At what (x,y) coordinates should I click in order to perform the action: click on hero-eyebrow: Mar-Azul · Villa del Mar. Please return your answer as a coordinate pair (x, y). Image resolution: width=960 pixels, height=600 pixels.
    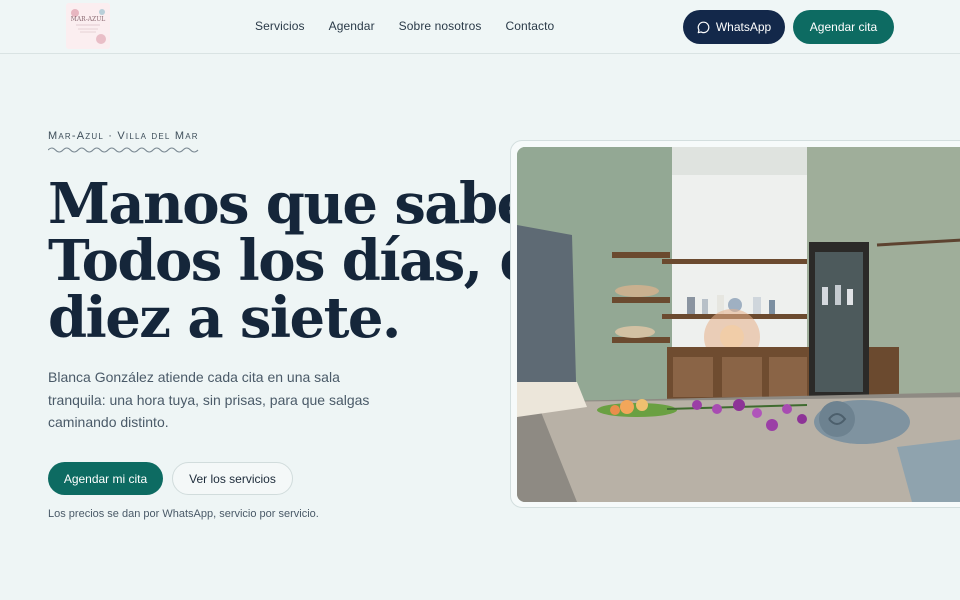
    Looking at the image, I should click on (123, 136).